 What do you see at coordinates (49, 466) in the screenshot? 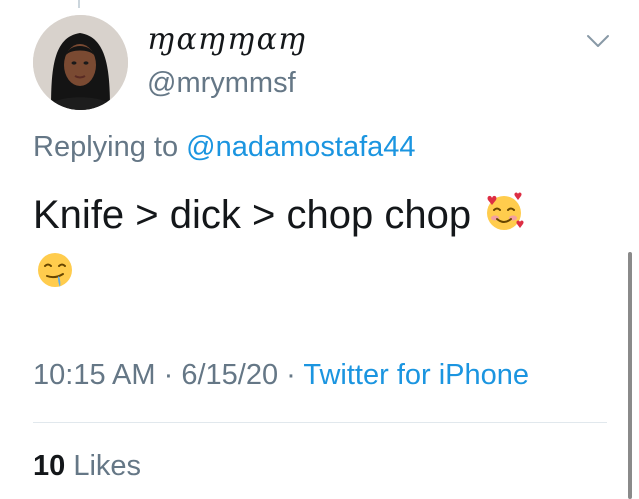
I see `likes-count: 10` at bounding box center [49, 466].